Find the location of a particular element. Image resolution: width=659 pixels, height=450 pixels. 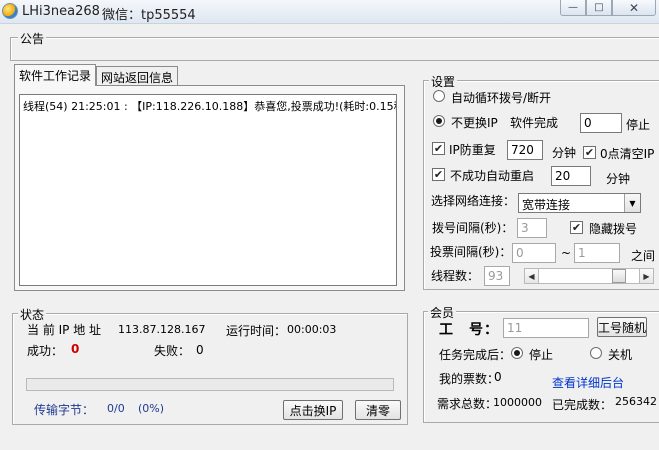

auto-dial-radio is located at coordinates (439, 96).